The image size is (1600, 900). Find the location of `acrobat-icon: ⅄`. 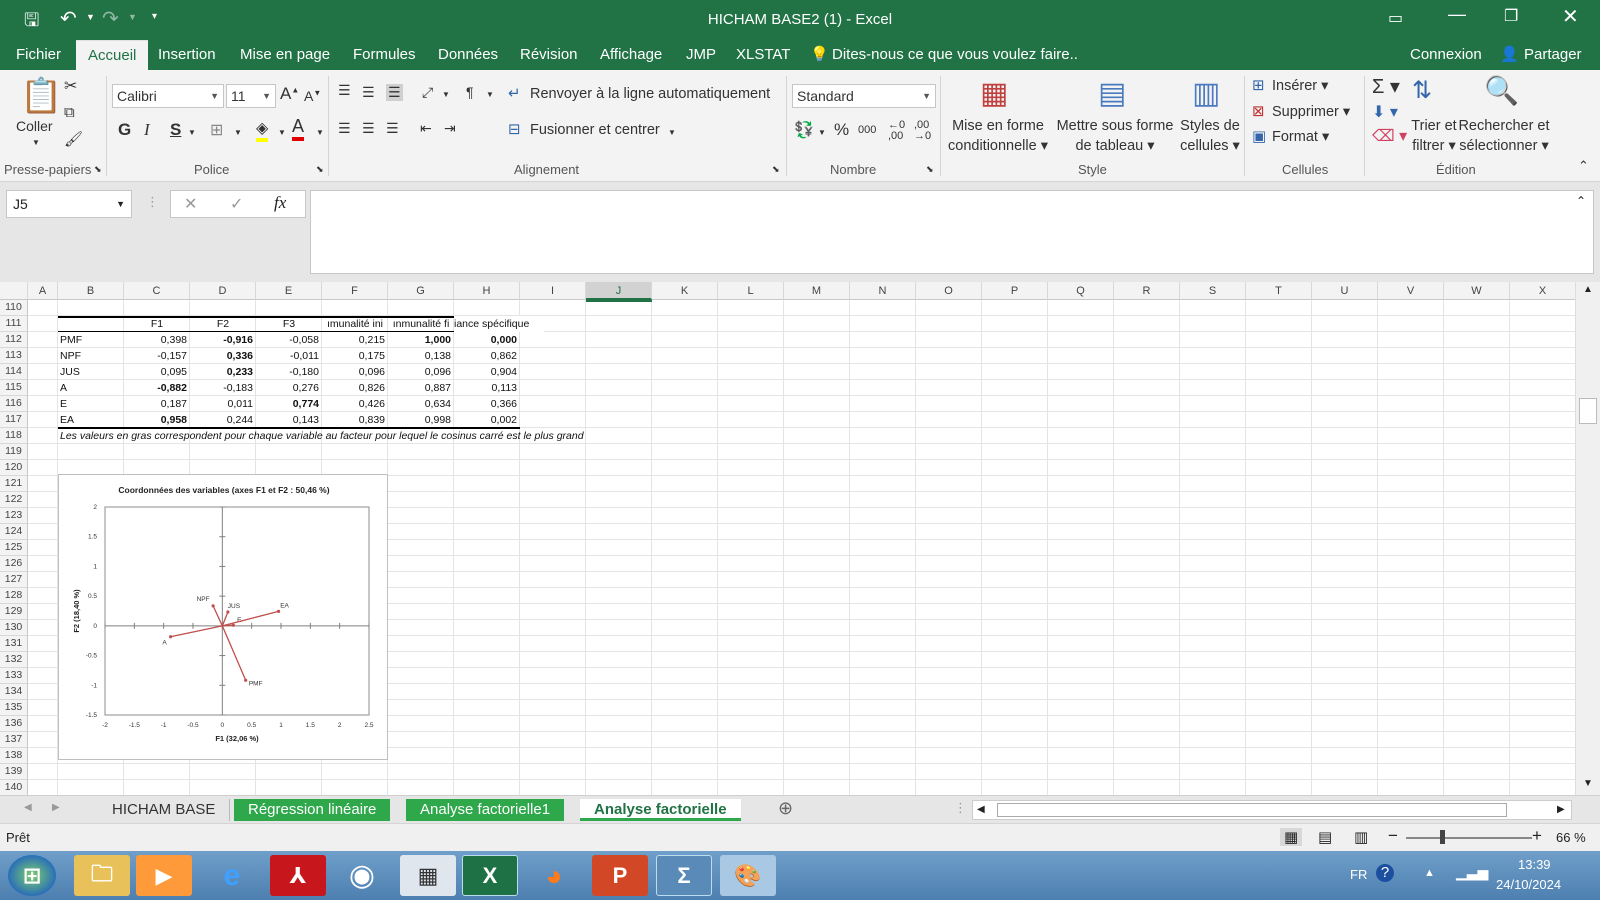

acrobat-icon: ⅄ is located at coordinates (298, 875).